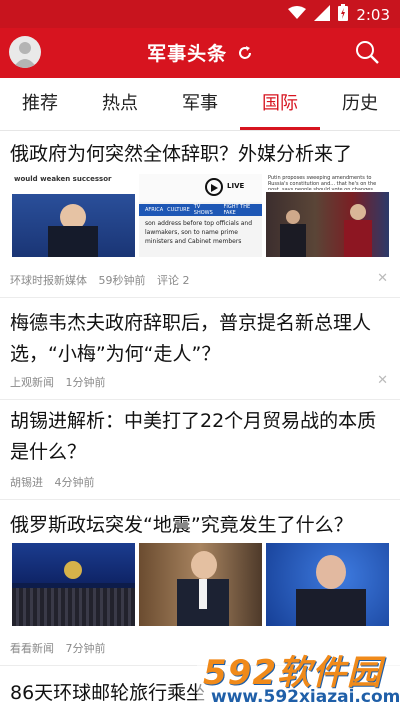 Image resolution: width=400 pixels, height=710 pixels. I want to click on article-meta: 看看新闻 7分钟前, so click(62, 648).